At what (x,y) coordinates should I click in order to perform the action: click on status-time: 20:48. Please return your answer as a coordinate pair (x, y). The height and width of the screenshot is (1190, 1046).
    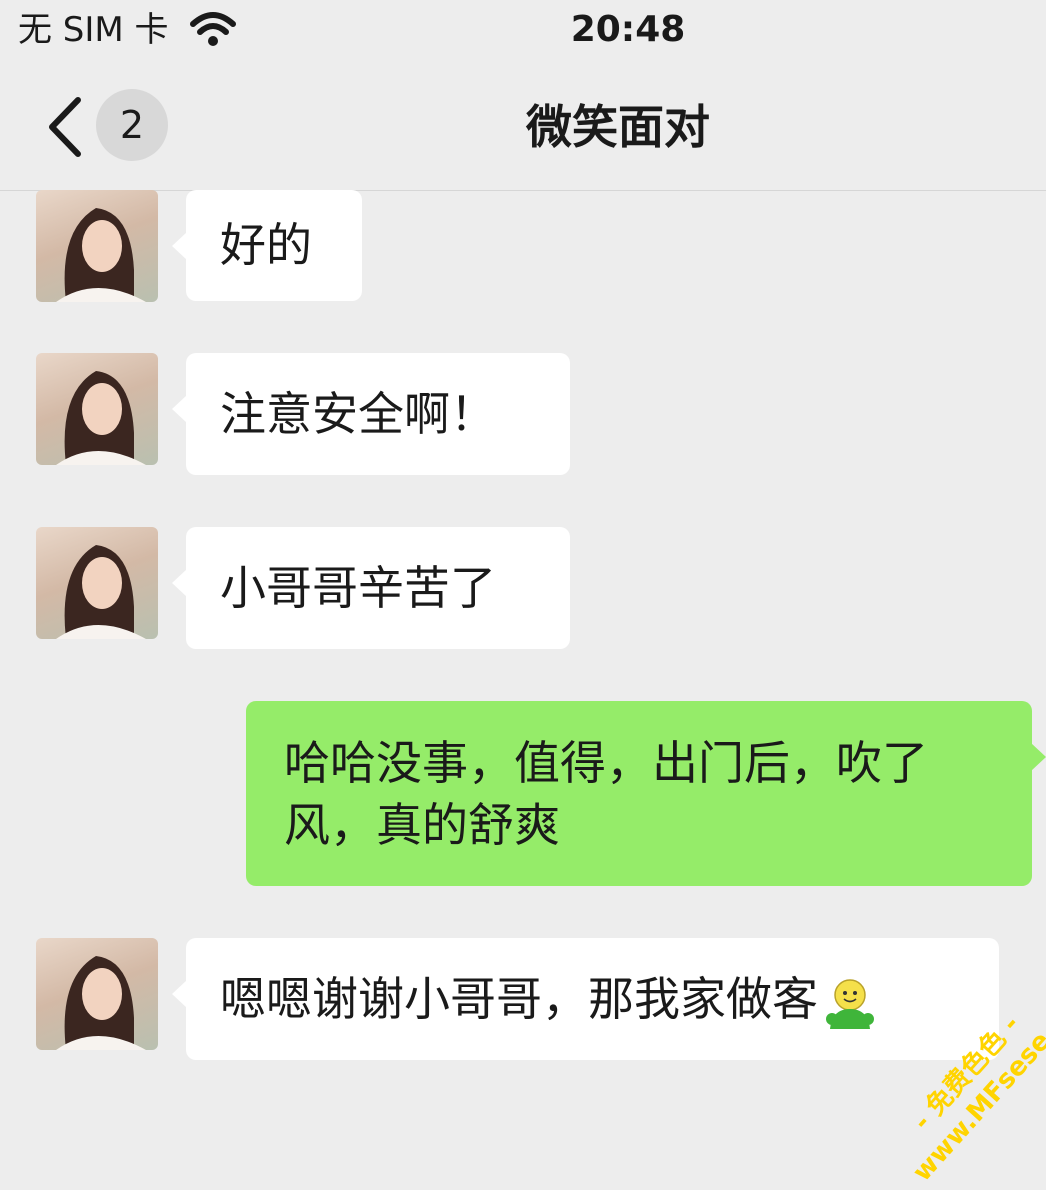
    Looking at the image, I should click on (628, 29).